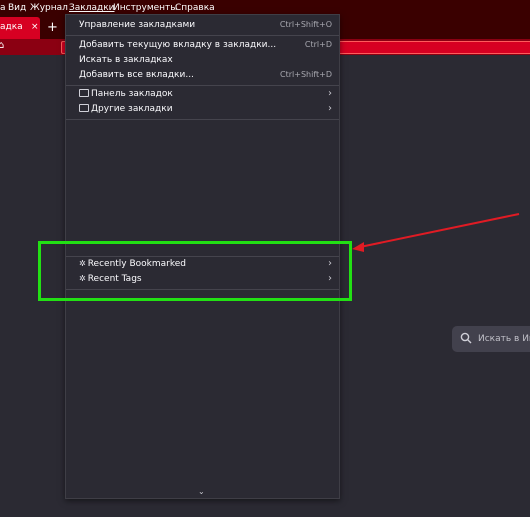 The height and width of the screenshot is (517, 530). Describe the element at coordinates (436, 232) in the screenshot. I see `red-arrow-annotation` at that location.